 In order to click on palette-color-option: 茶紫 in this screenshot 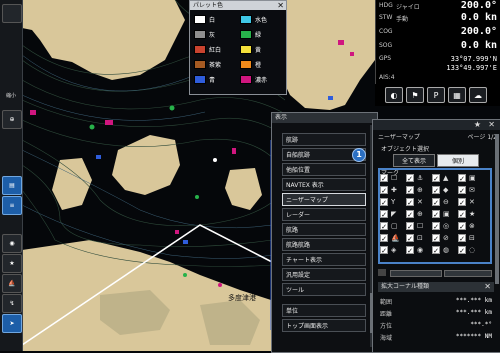, I will do `click(216, 64)`.